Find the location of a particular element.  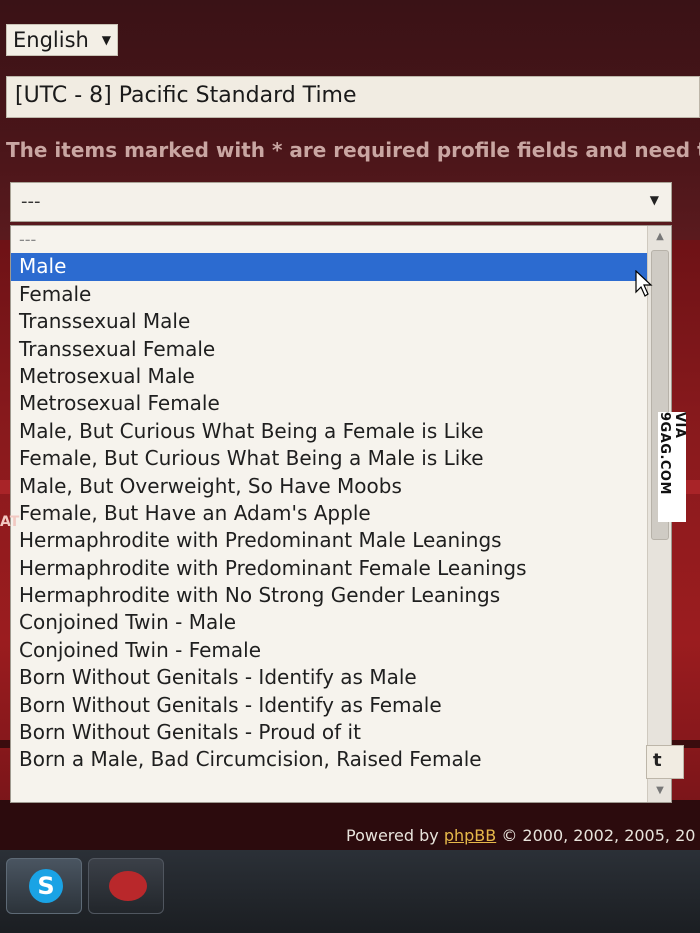

dropdown-option: Female, But Have an Adam's Apple is located at coordinates (329, 513).